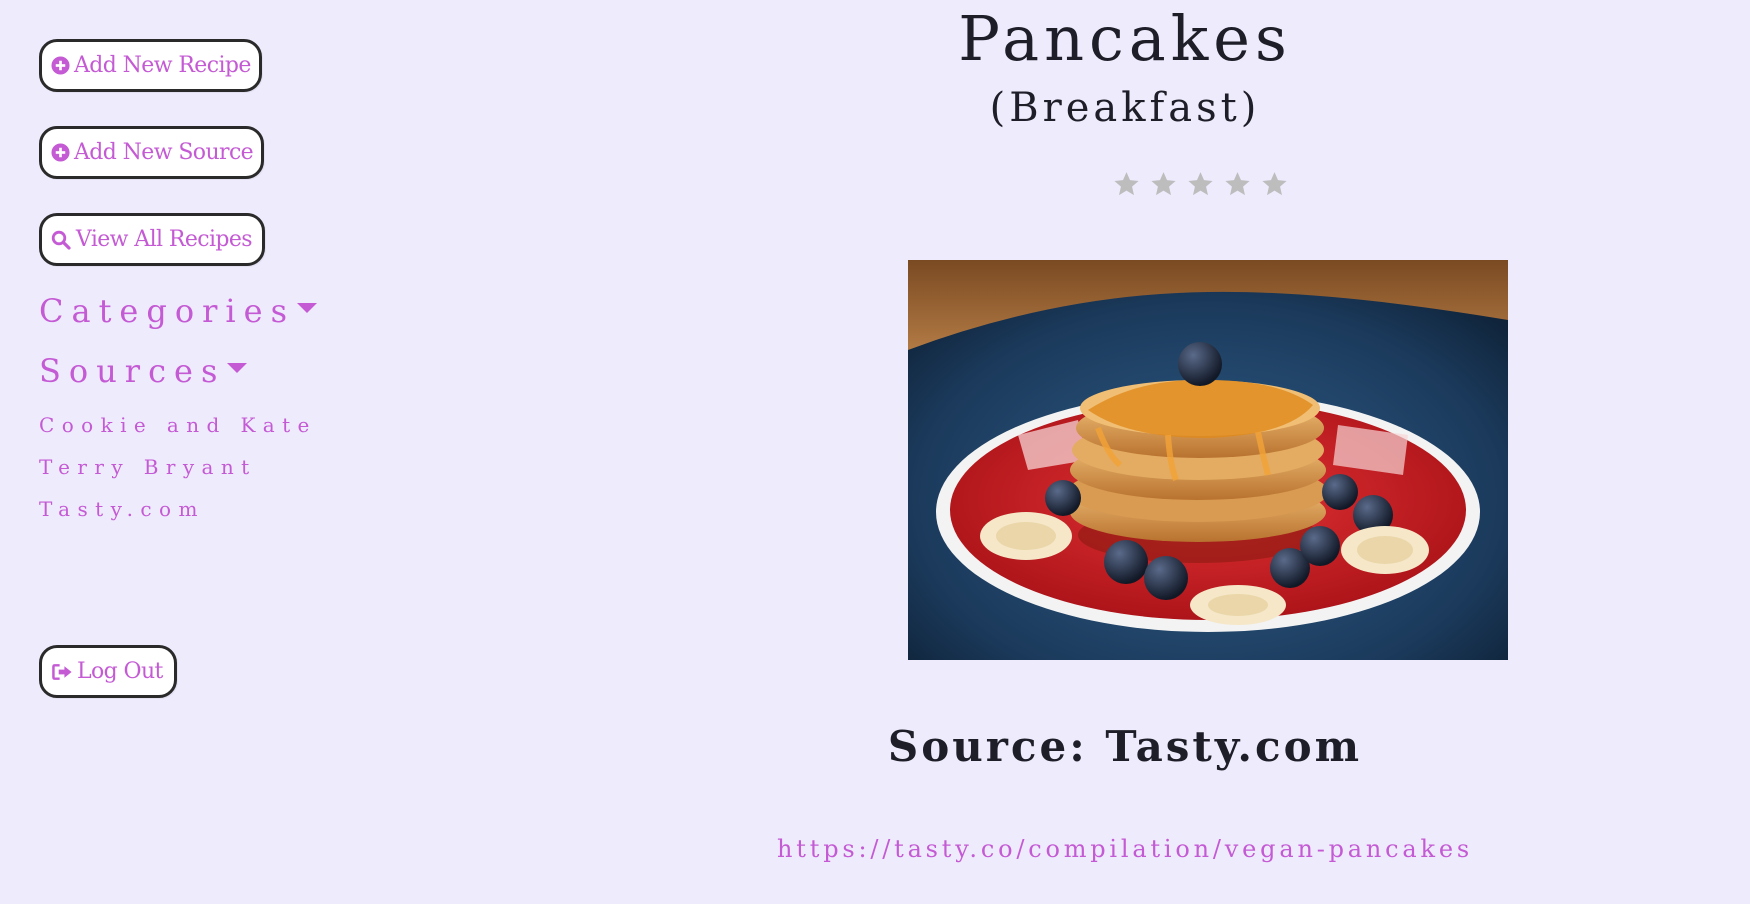 The width and height of the screenshot is (1750, 904). I want to click on view-all-recipes-button: View All Recipes, so click(152, 239).